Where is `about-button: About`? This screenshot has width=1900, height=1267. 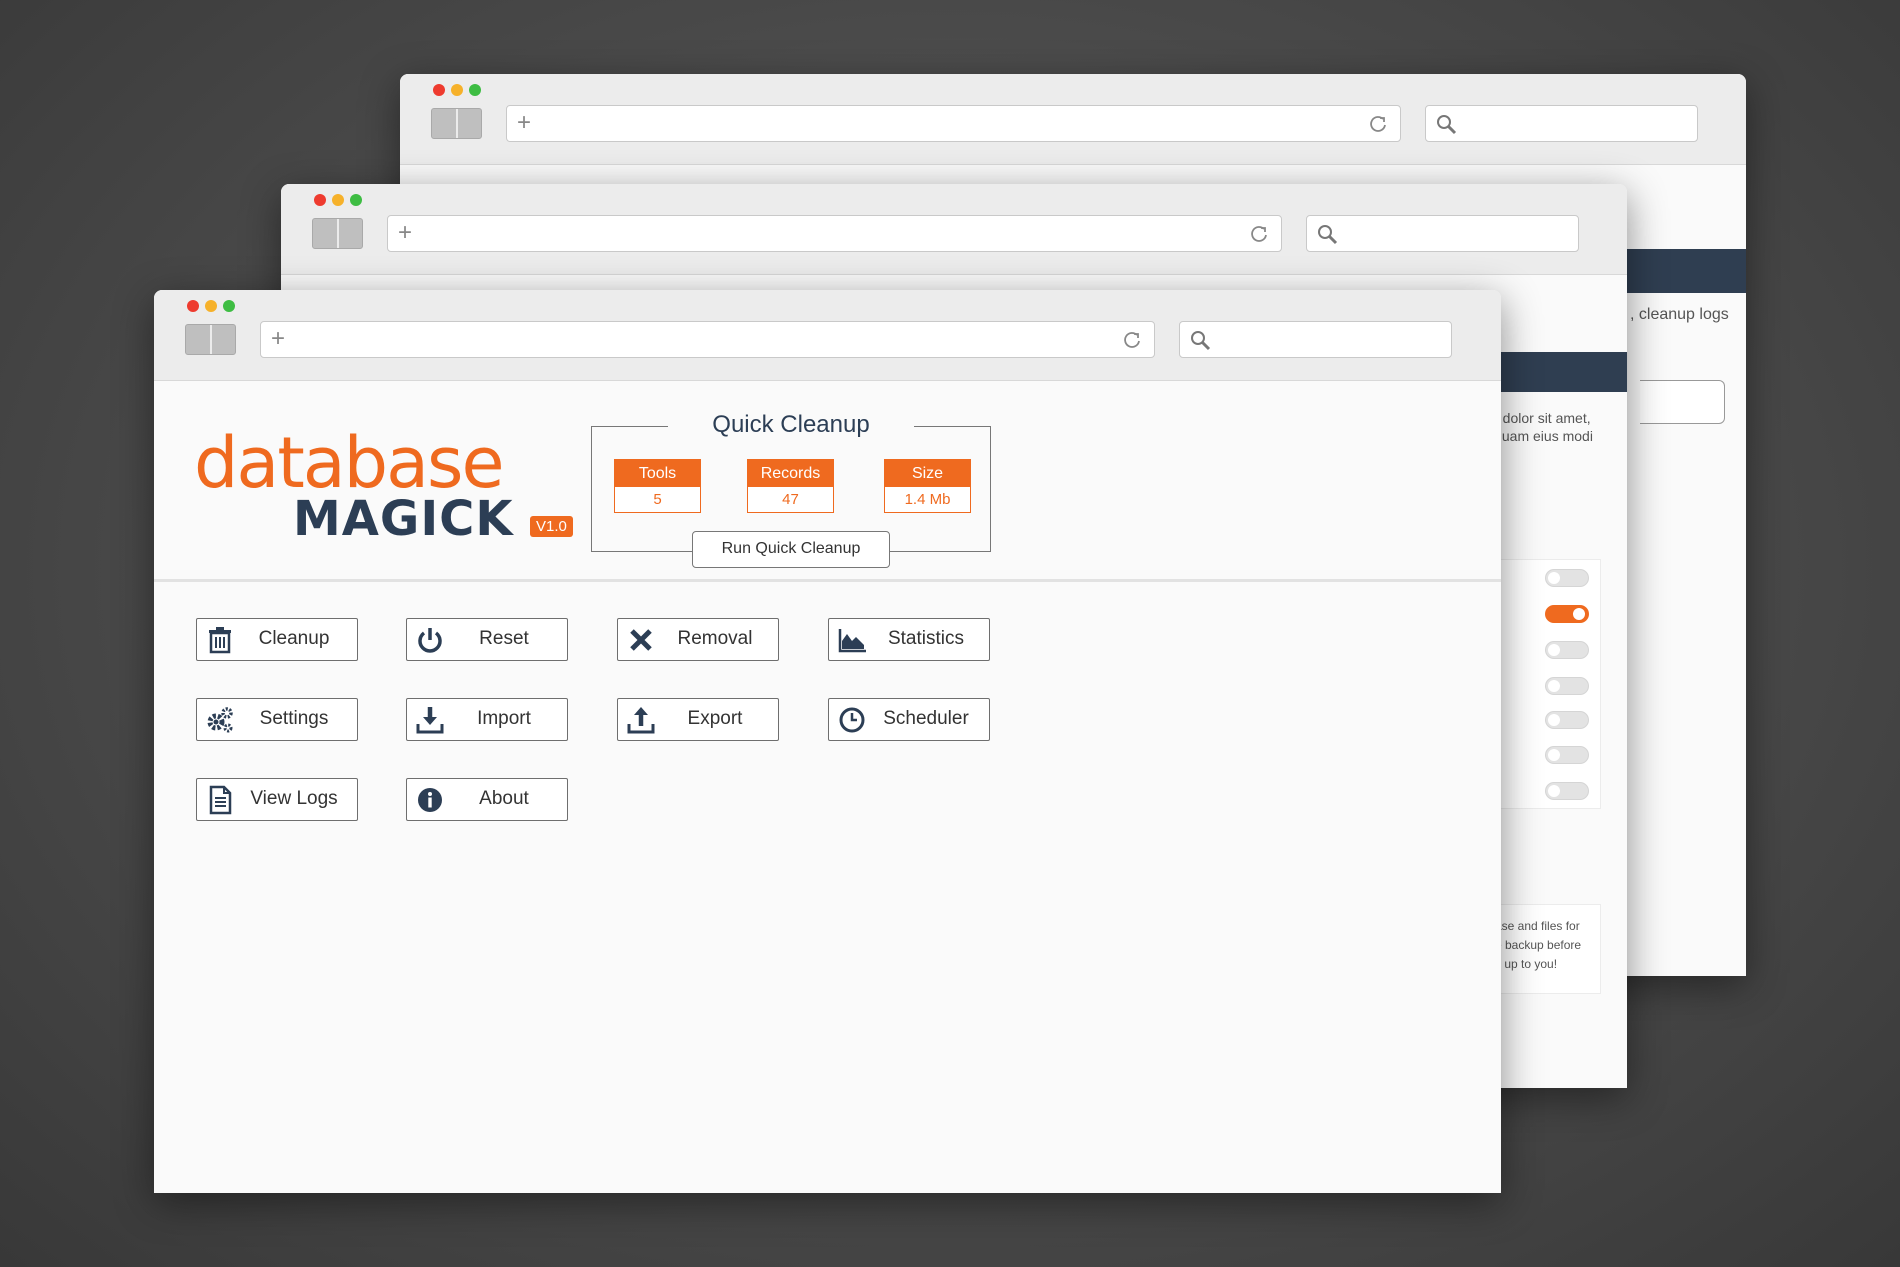
about-button: About is located at coordinates (487, 799).